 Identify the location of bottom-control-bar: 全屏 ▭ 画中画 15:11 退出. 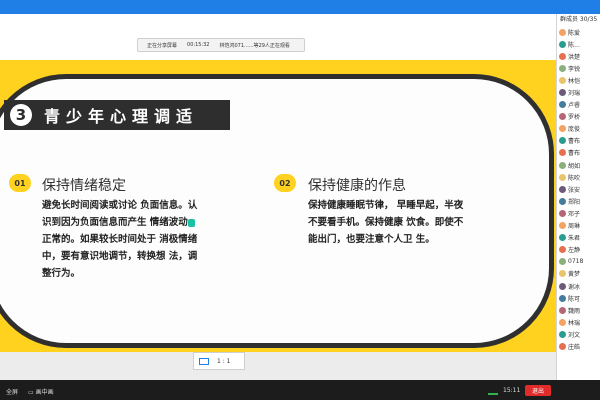
(300, 390).